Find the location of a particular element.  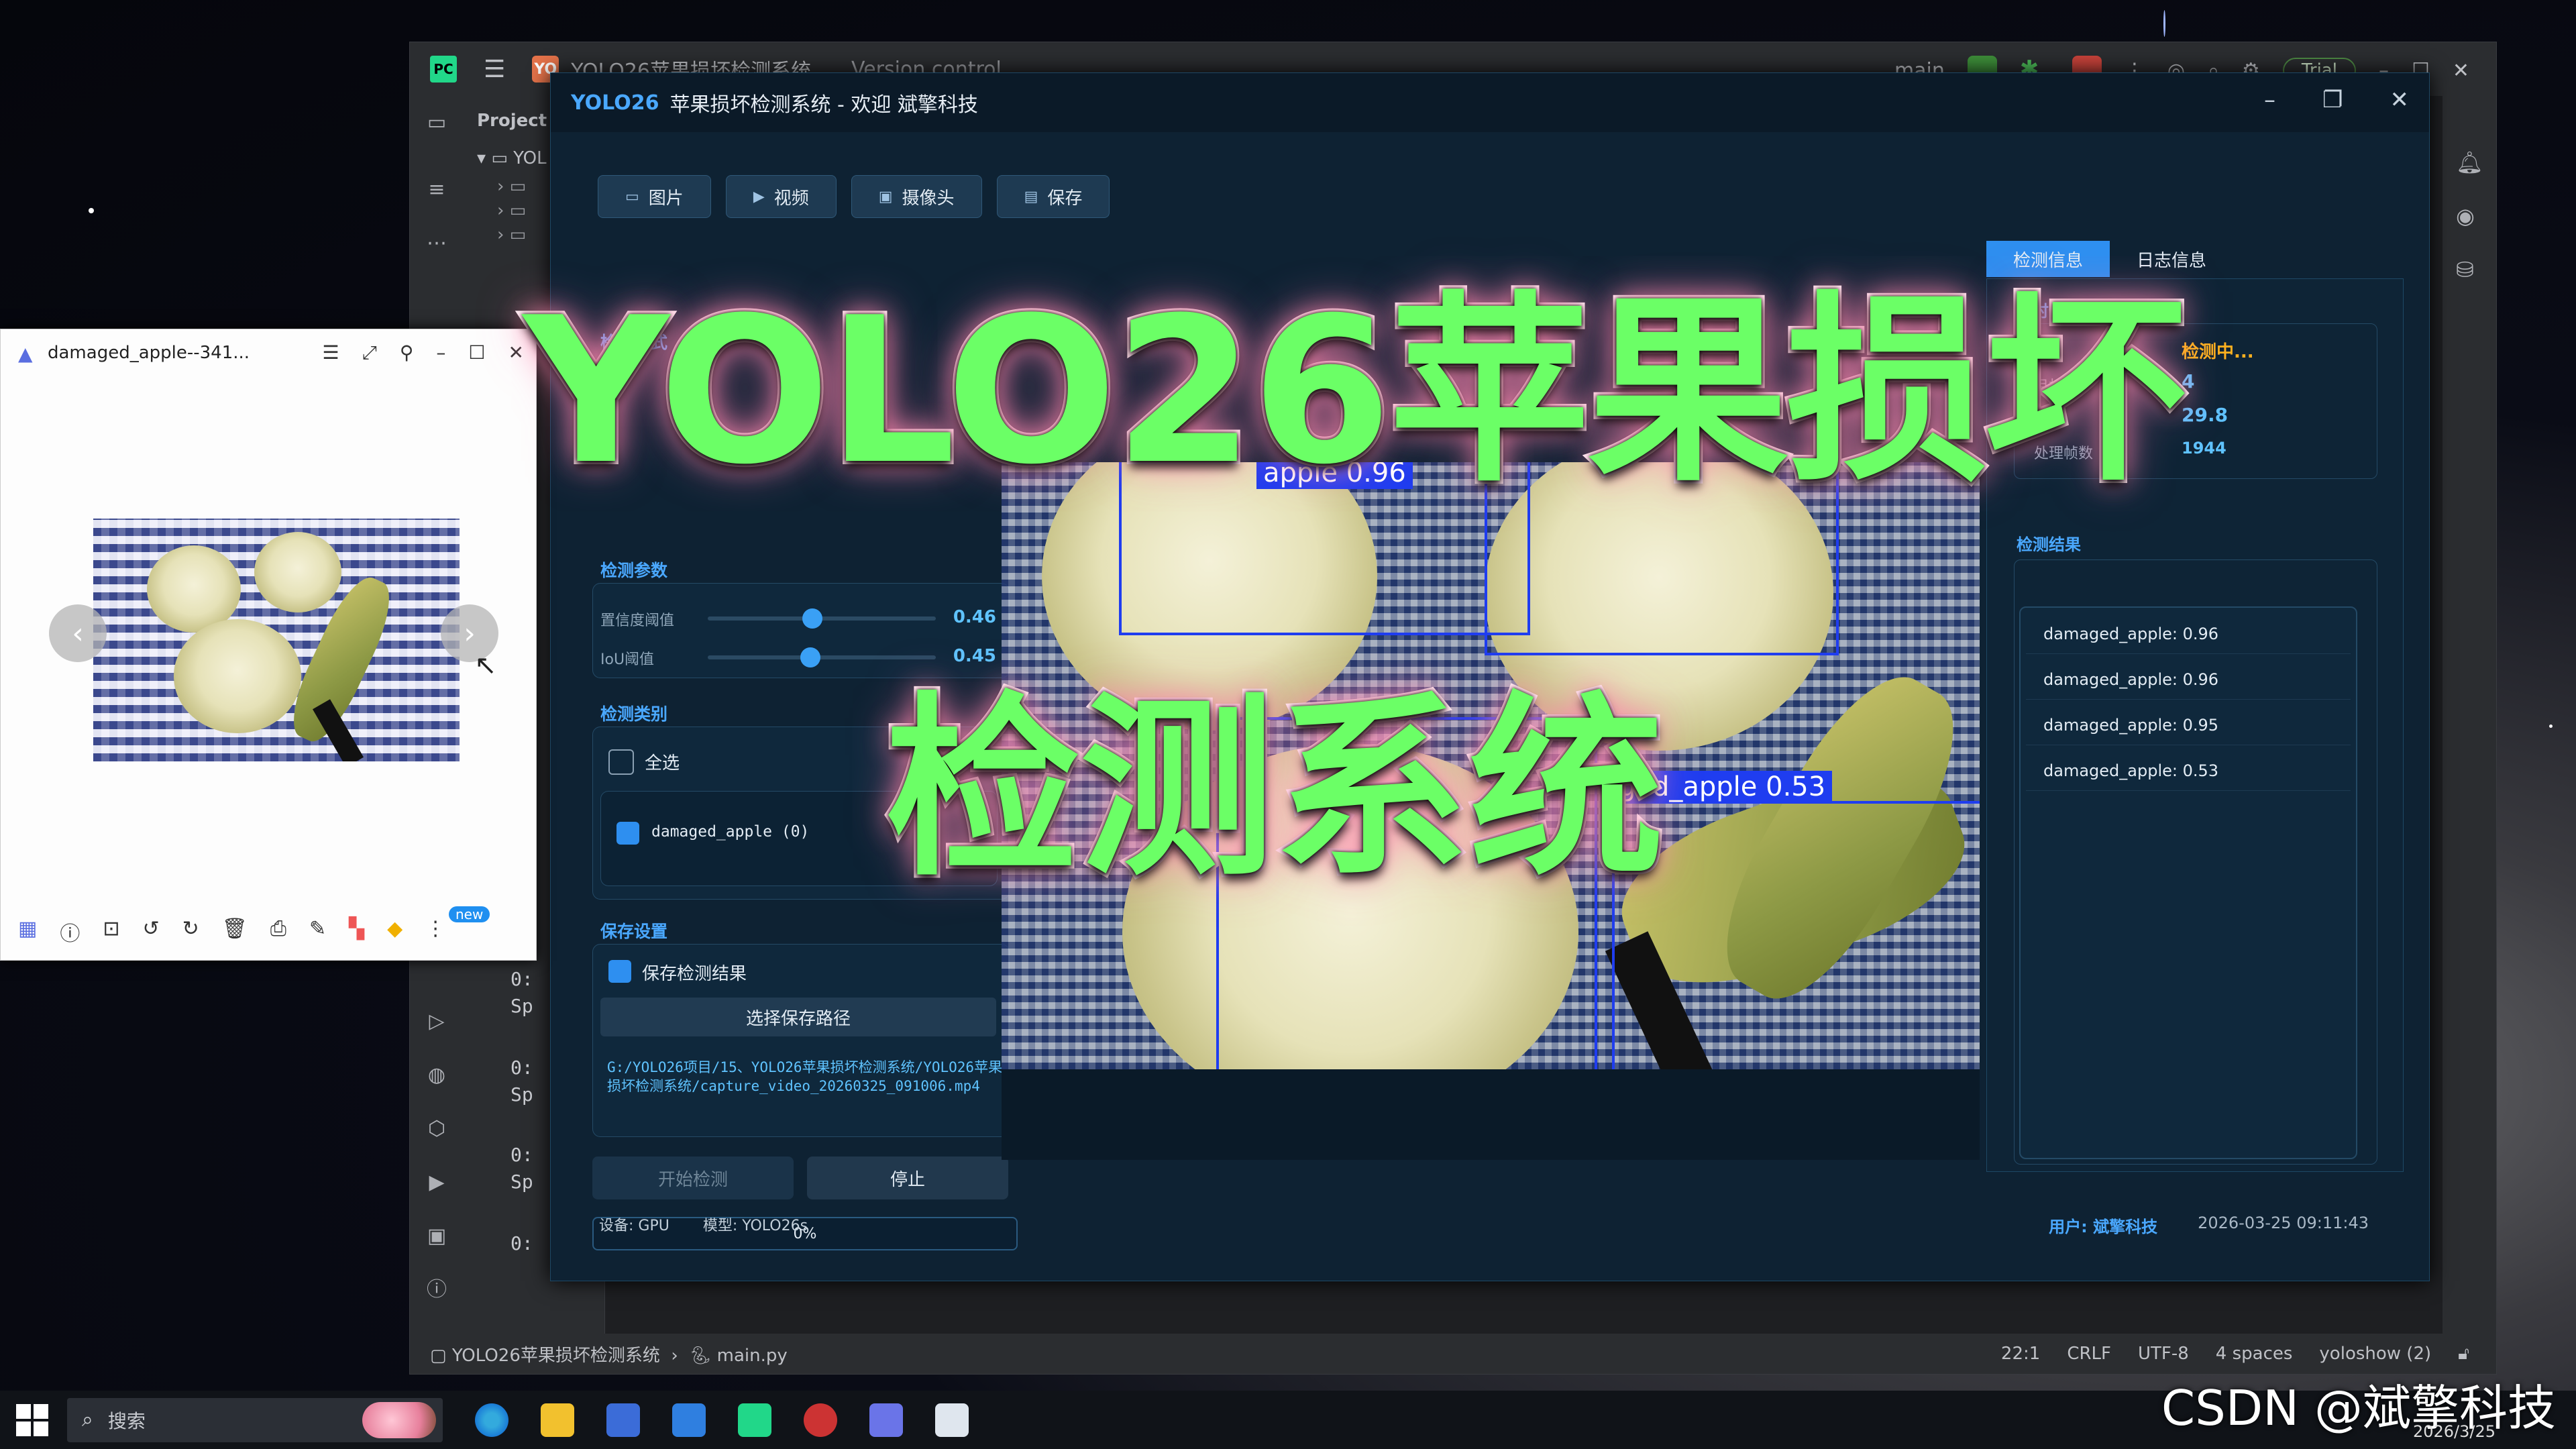

ai-assistant-icon: ◉ is located at coordinates (2465, 216).